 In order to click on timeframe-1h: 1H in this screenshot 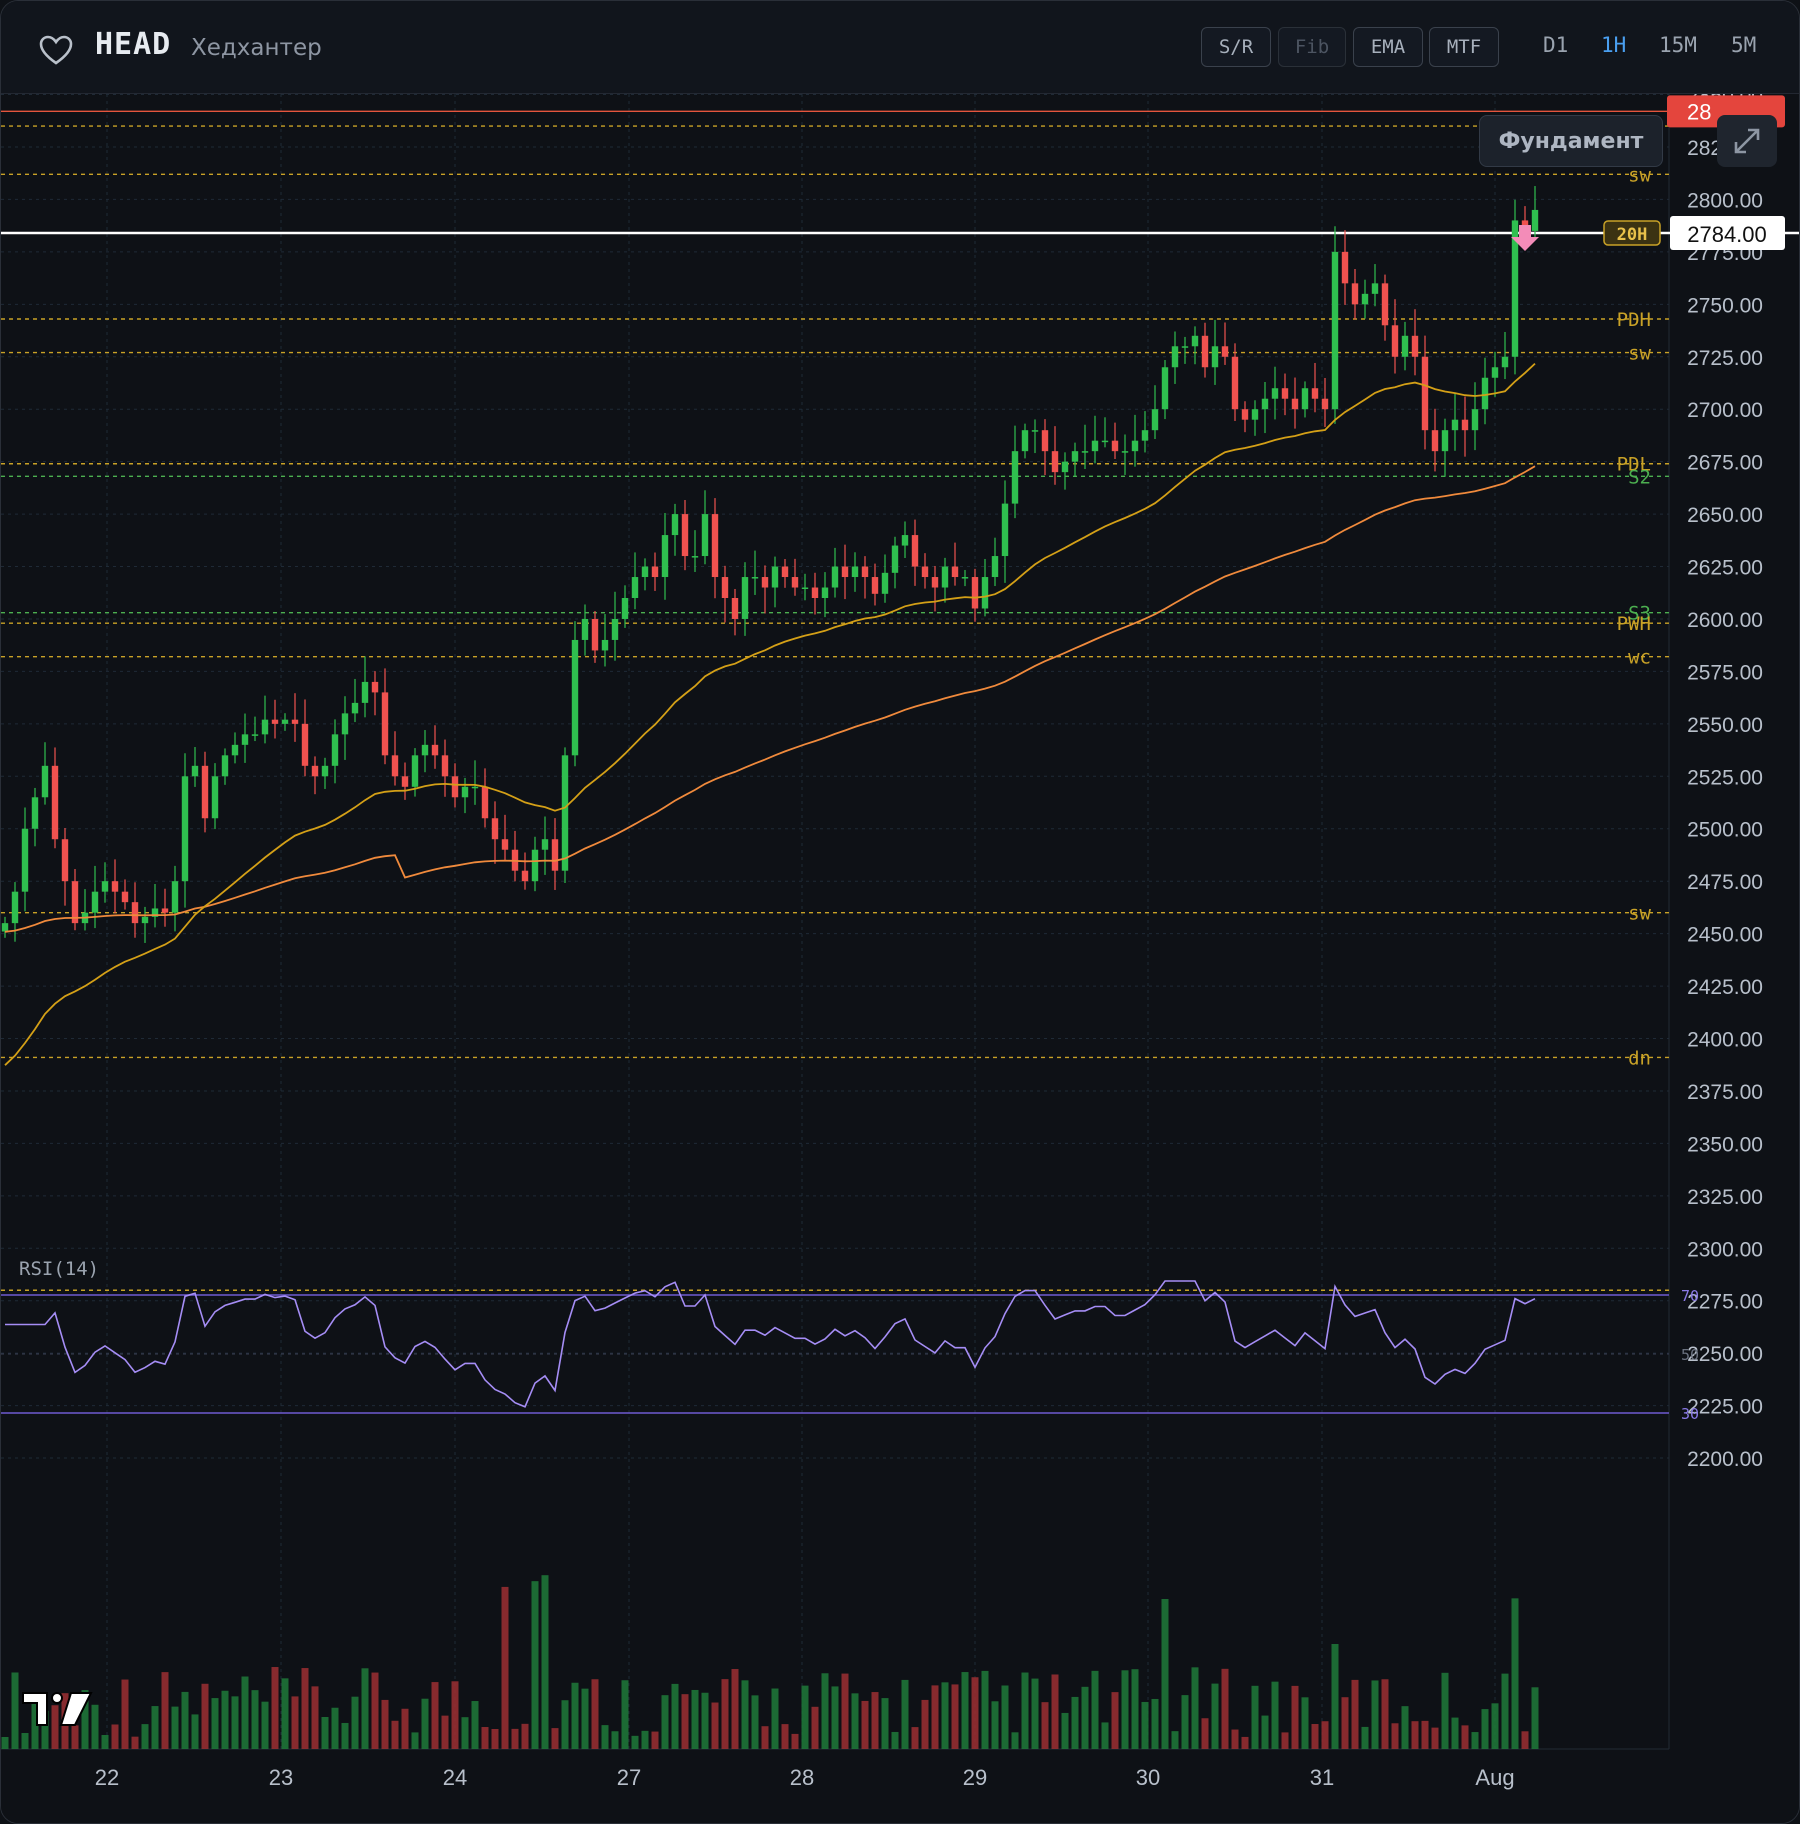, I will do `click(1613, 45)`.